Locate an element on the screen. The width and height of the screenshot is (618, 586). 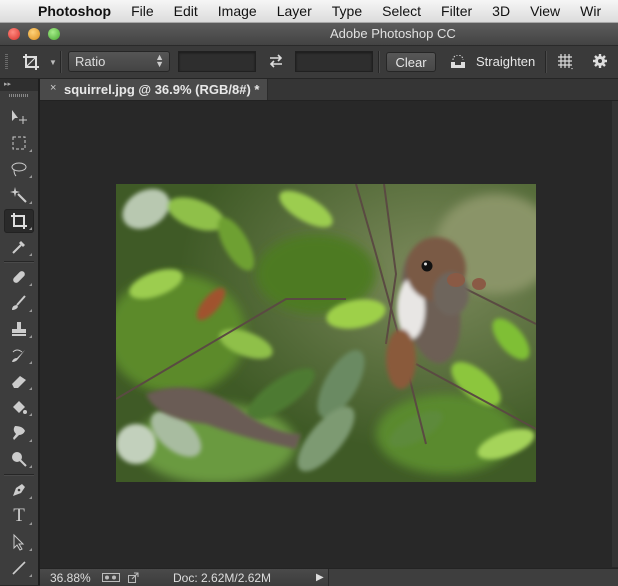
document-tab-title: squirrel.jpg @ 36.9% (RGB/8#) * is located at coordinates (162, 89).